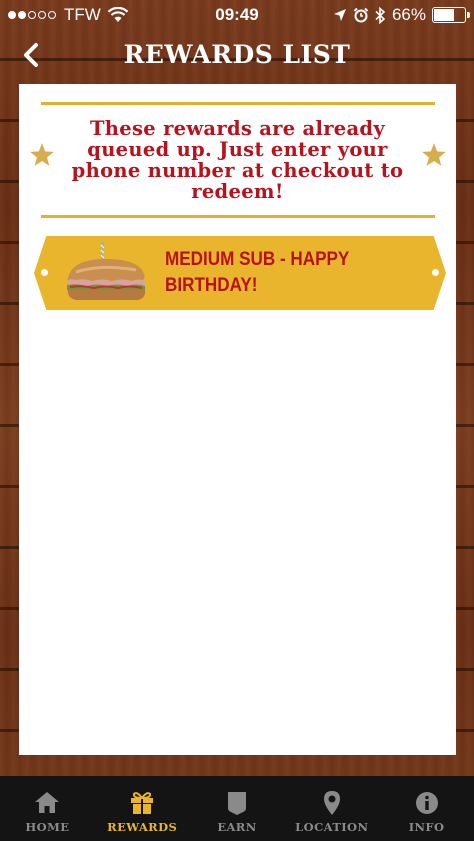 Image resolution: width=474 pixels, height=841 pixels. Describe the element at coordinates (361, 15) in the screenshot. I see `alarm-icon` at that location.